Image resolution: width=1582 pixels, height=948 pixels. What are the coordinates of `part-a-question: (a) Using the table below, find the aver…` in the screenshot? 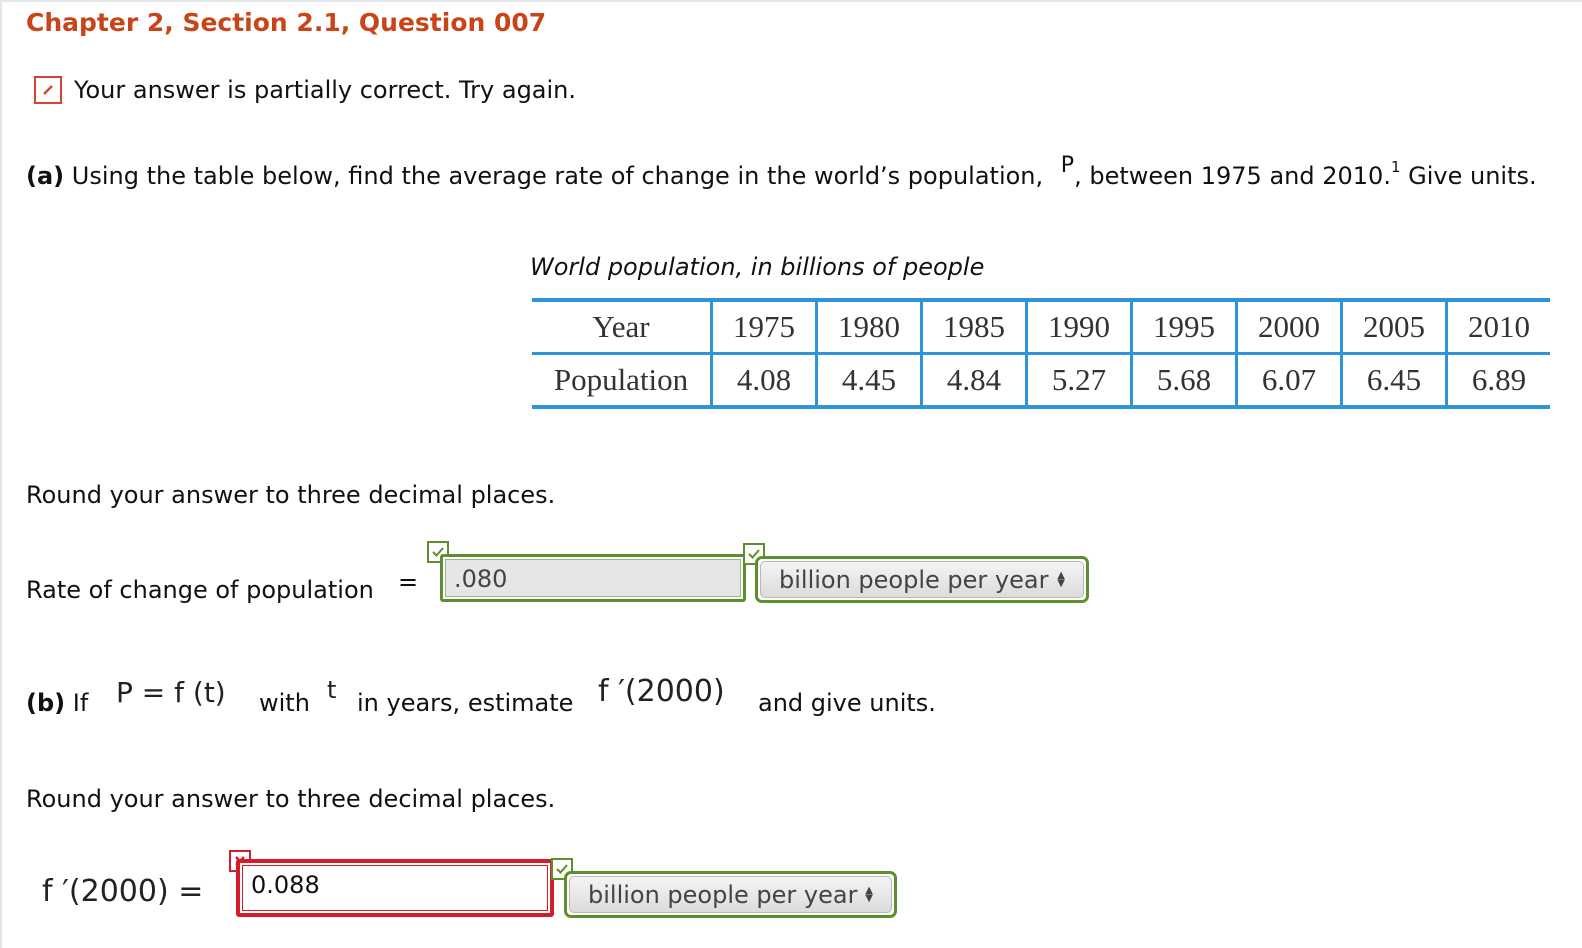 It's located at (781, 171).